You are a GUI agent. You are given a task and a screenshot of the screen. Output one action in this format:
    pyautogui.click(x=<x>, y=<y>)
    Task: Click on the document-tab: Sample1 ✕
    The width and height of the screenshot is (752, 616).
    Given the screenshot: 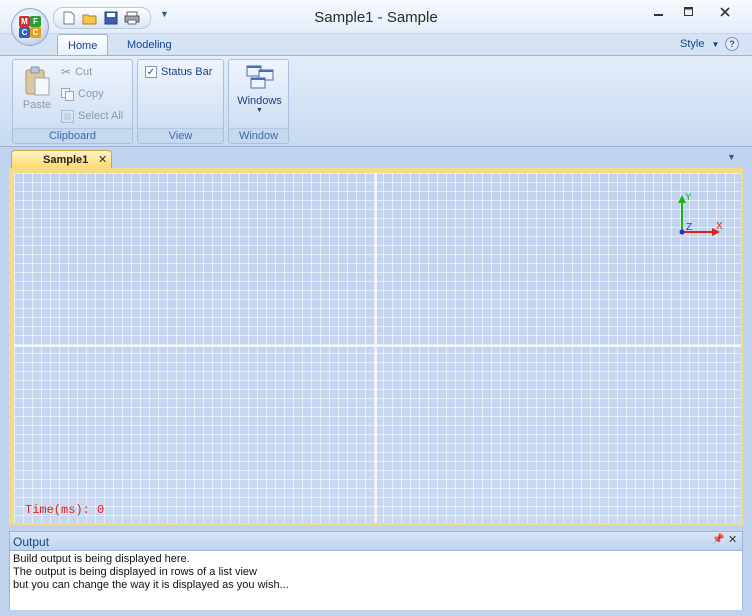 What is the action you would take?
    pyautogui.click(x=61, y=159)
    